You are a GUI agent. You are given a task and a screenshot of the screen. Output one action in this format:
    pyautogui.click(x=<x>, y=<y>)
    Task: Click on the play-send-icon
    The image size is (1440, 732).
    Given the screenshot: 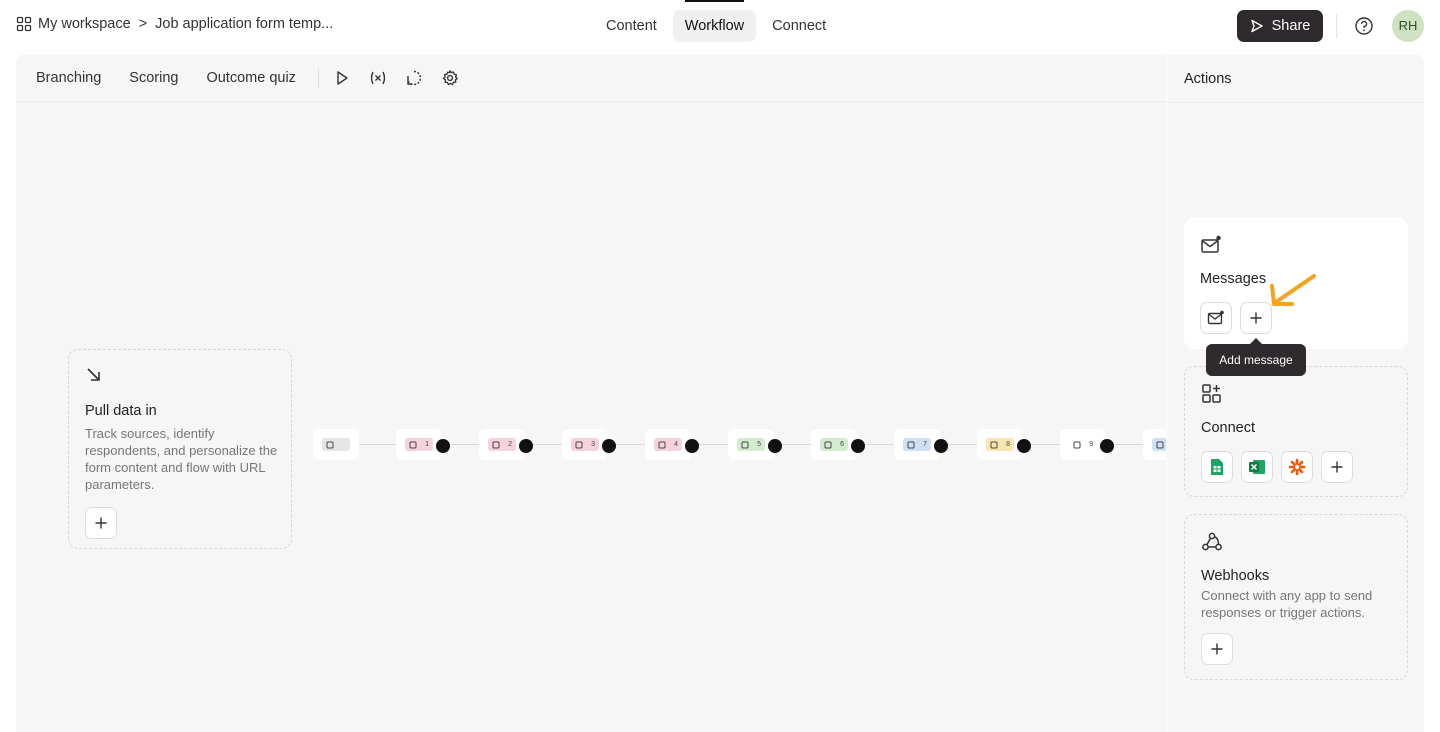 What is the action you would take?
    pyautogui.click(x=1256, y=26)
    